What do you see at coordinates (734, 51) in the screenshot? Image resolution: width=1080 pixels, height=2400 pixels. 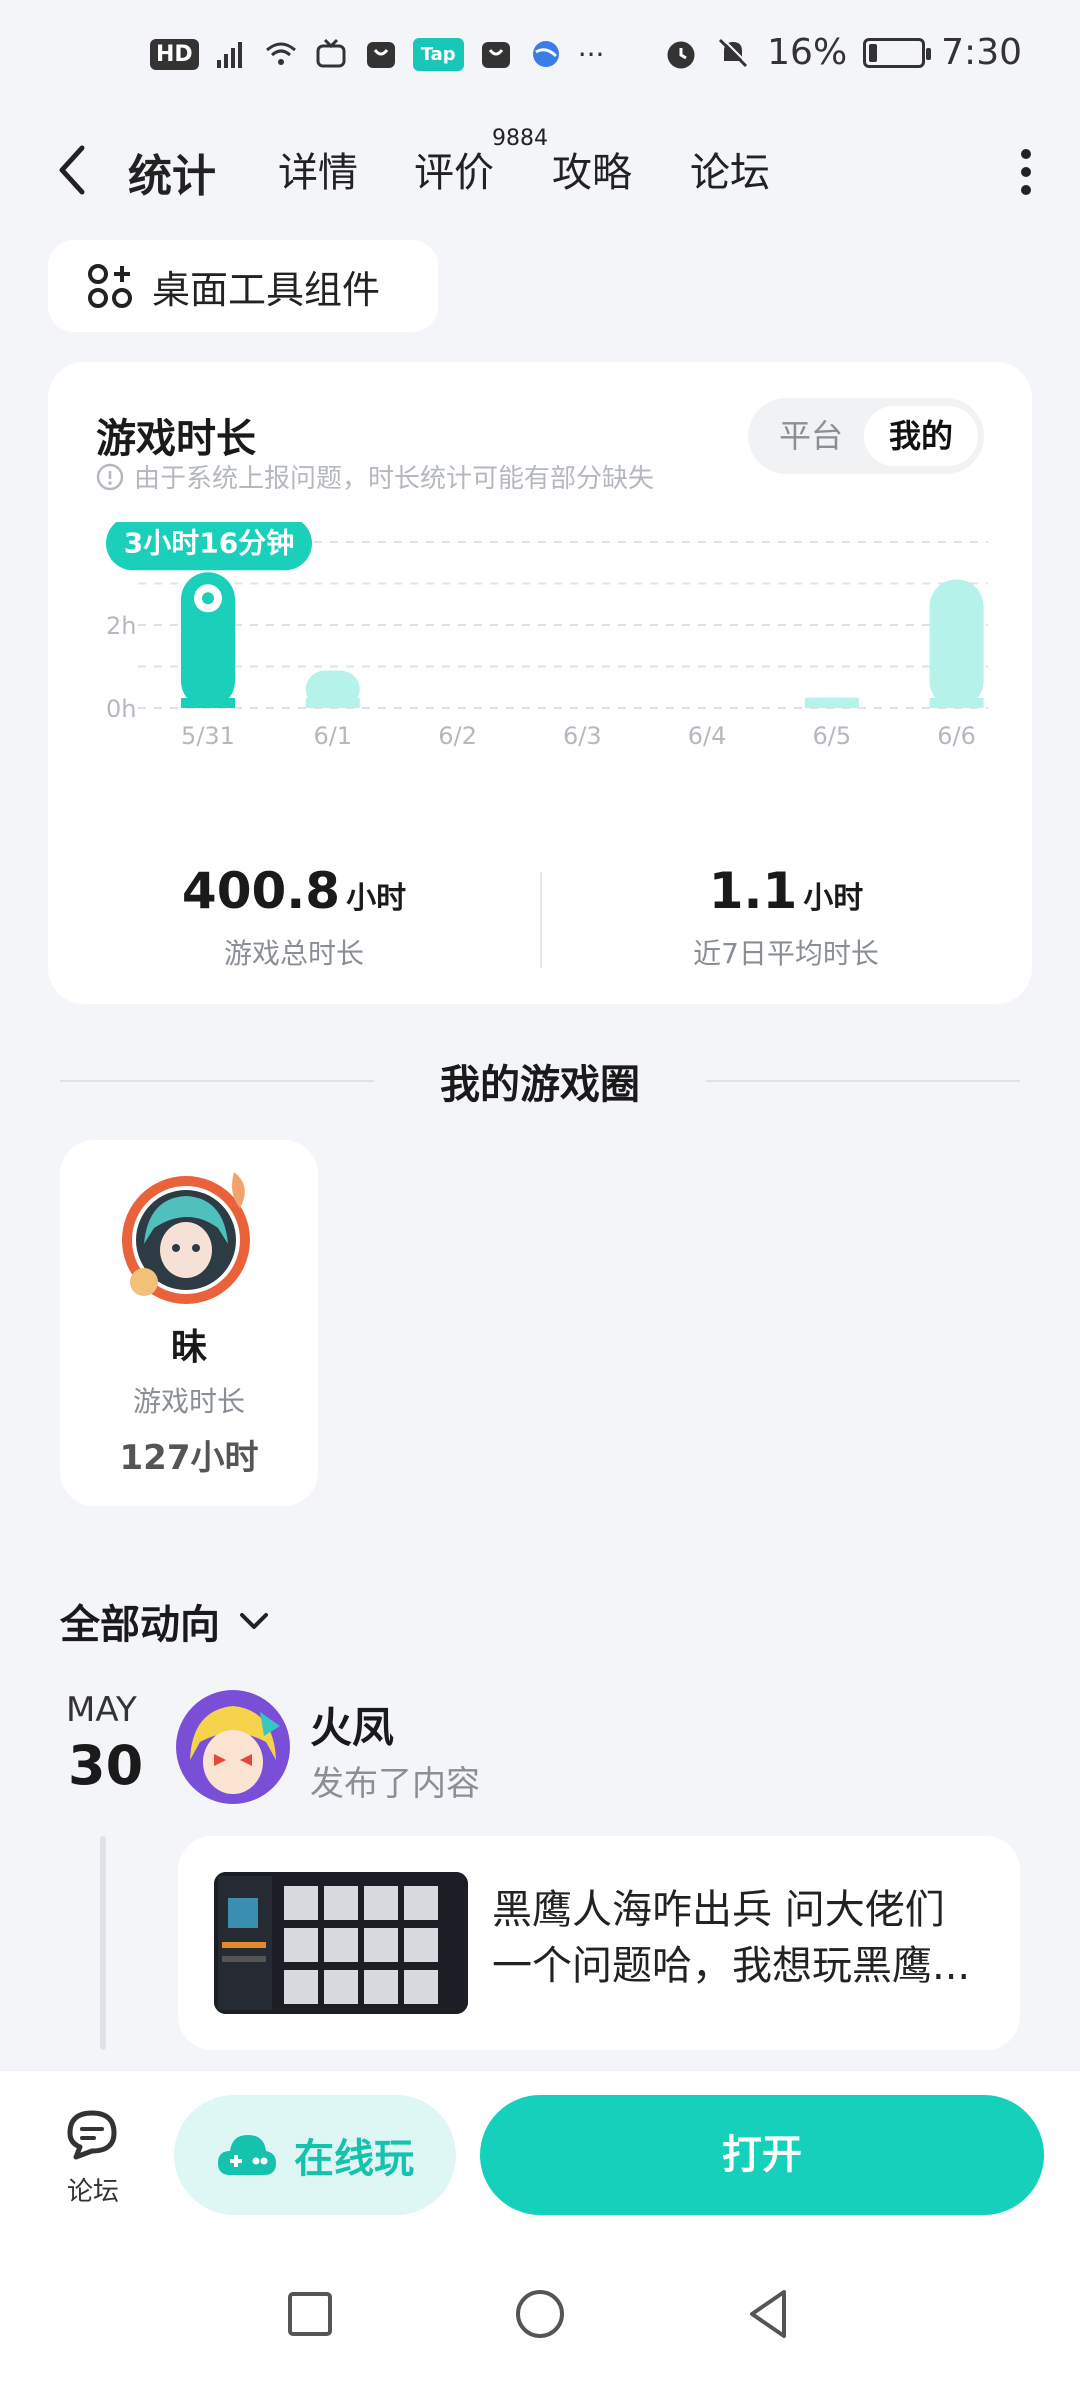 I see `mute-bell-icon` at bounding box center [734, 51].